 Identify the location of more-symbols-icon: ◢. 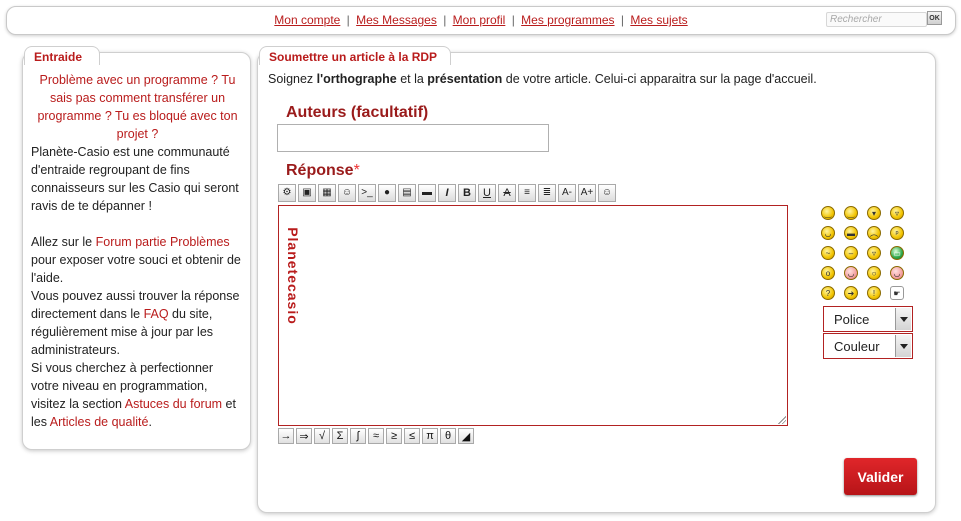
(466, 436).